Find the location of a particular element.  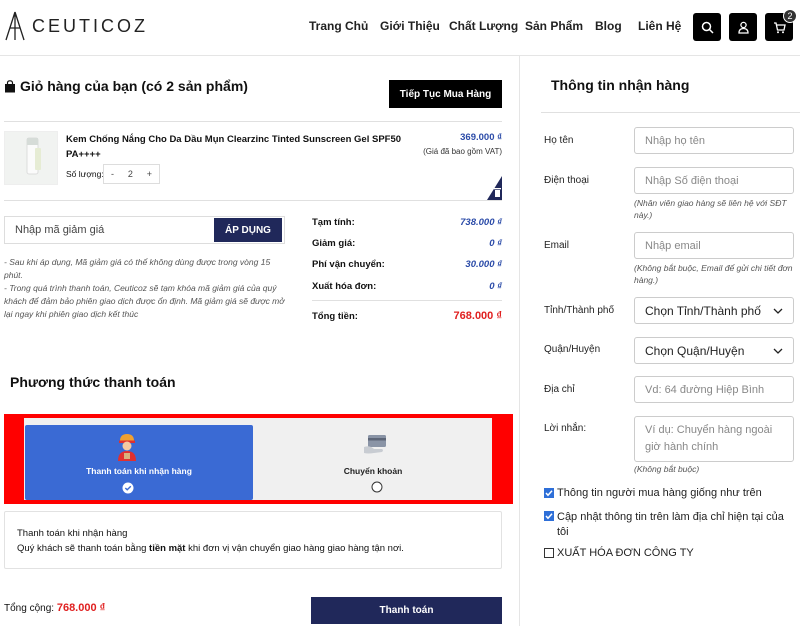

discount-value: 0 ₫ is located at coordinates (495, 243).